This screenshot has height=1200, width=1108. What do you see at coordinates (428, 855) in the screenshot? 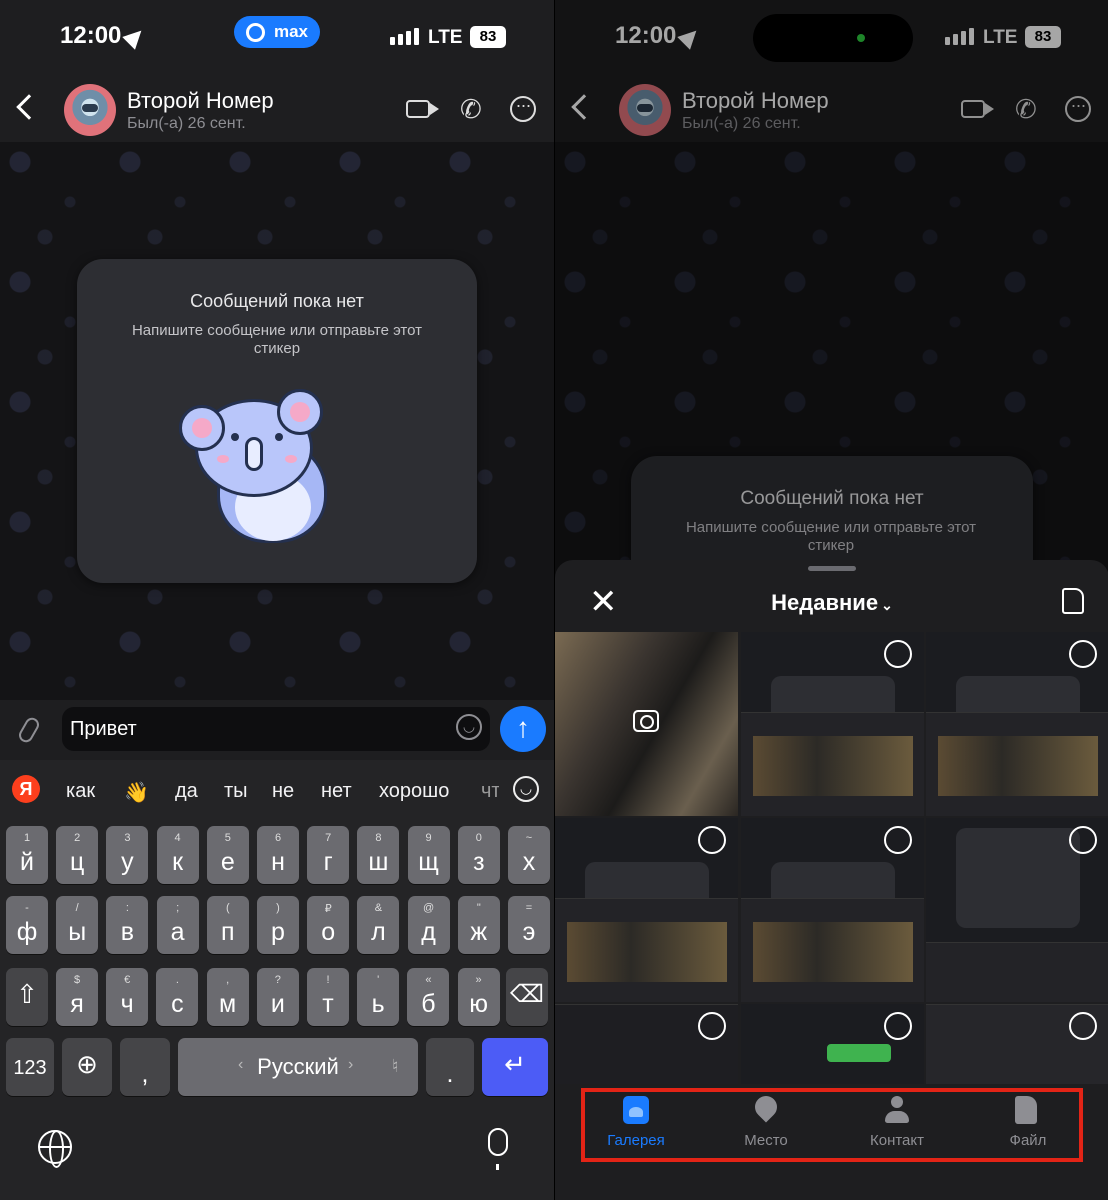
I see `key: 9щ` at bounding box center [428, 855].